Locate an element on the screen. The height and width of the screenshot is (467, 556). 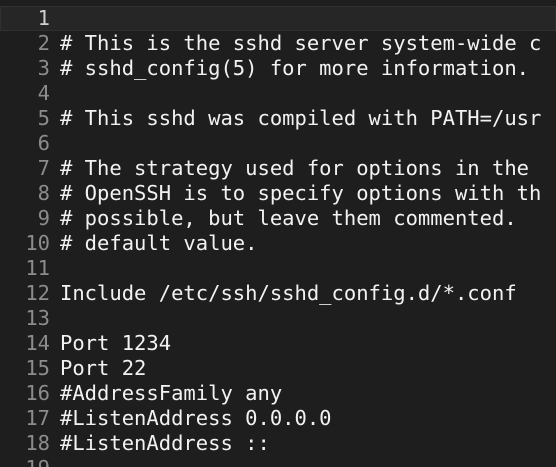
line-number: 3 is located at coordinates (43, 68).